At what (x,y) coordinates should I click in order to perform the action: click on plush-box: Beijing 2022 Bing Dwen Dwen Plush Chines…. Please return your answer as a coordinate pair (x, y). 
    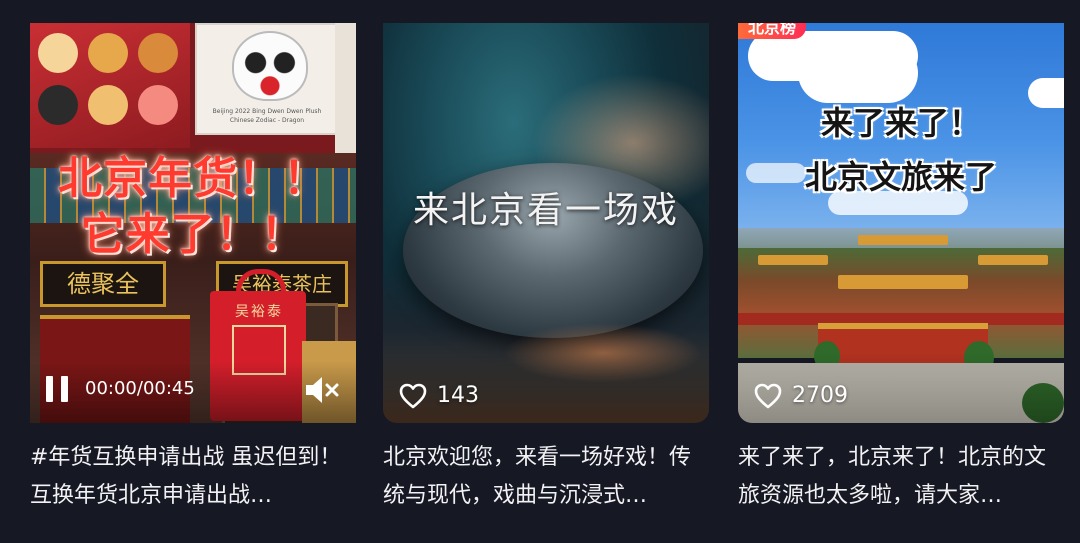
    Looking at the image, I should click on (267, 79).